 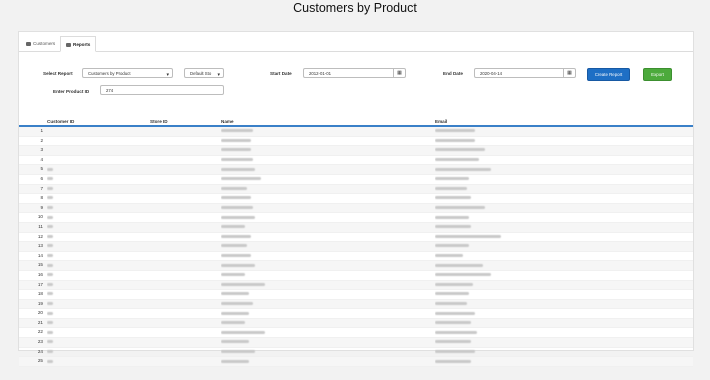 What do you see at coordinates (356, 131) in the screenshot?
I see `table-row: 1` at bounding box center [356, 131].